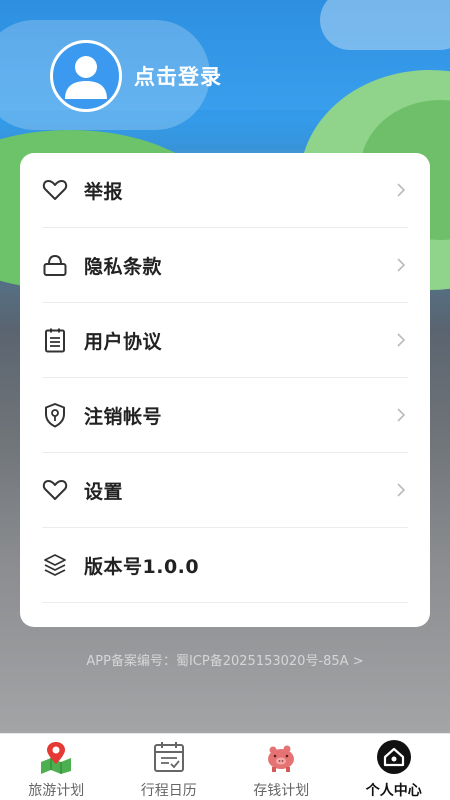 The height and width of the screenshot is (800, 450). What do you see at coordinates (225, 565) in the screenshot?
I see `menu-item-version: 版本号1.0.0` at bounding box center [225, 565].